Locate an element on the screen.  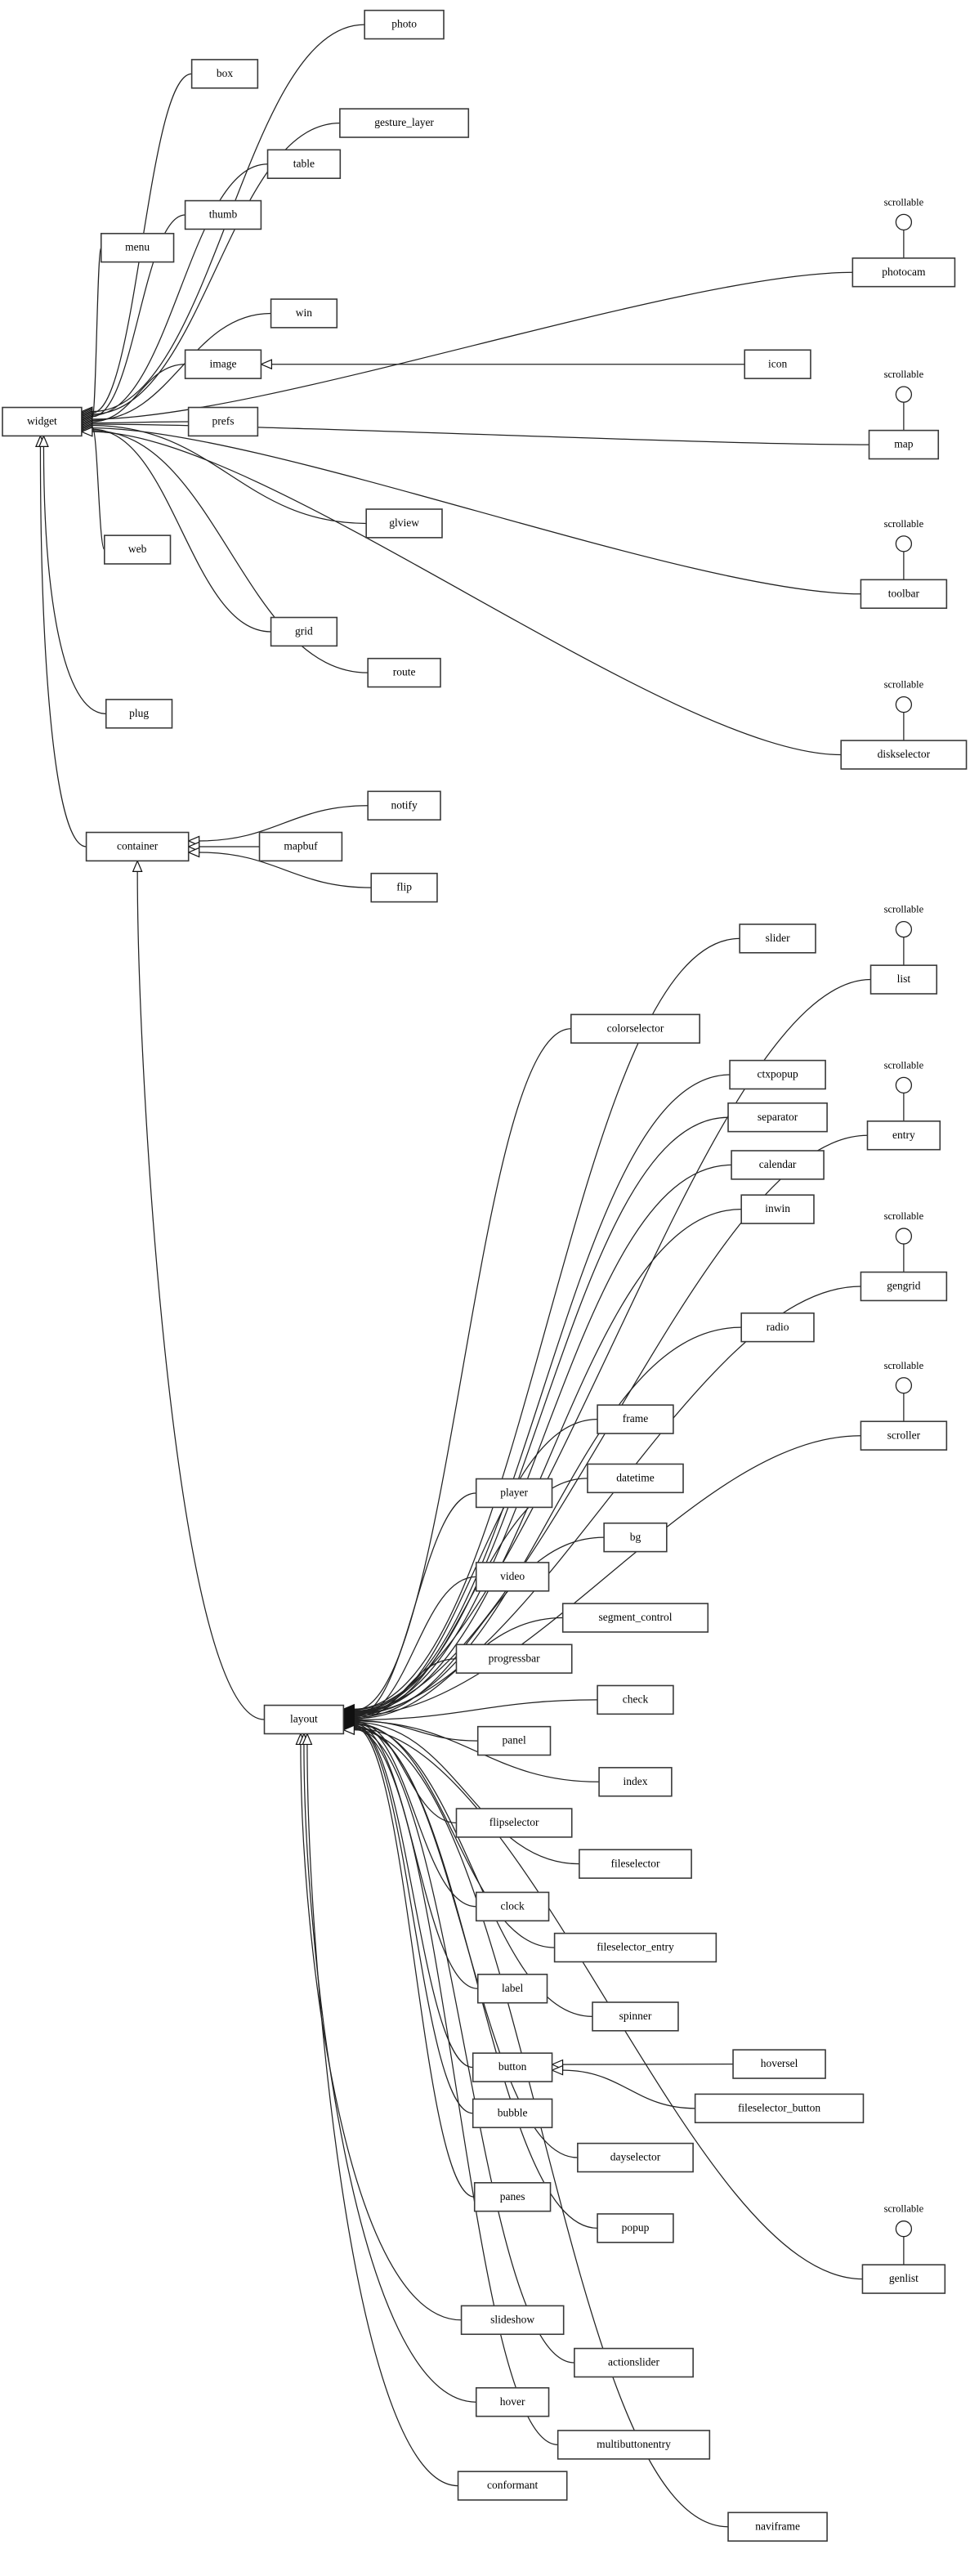
class-node-player: player is located at coordinates (514, 1493).